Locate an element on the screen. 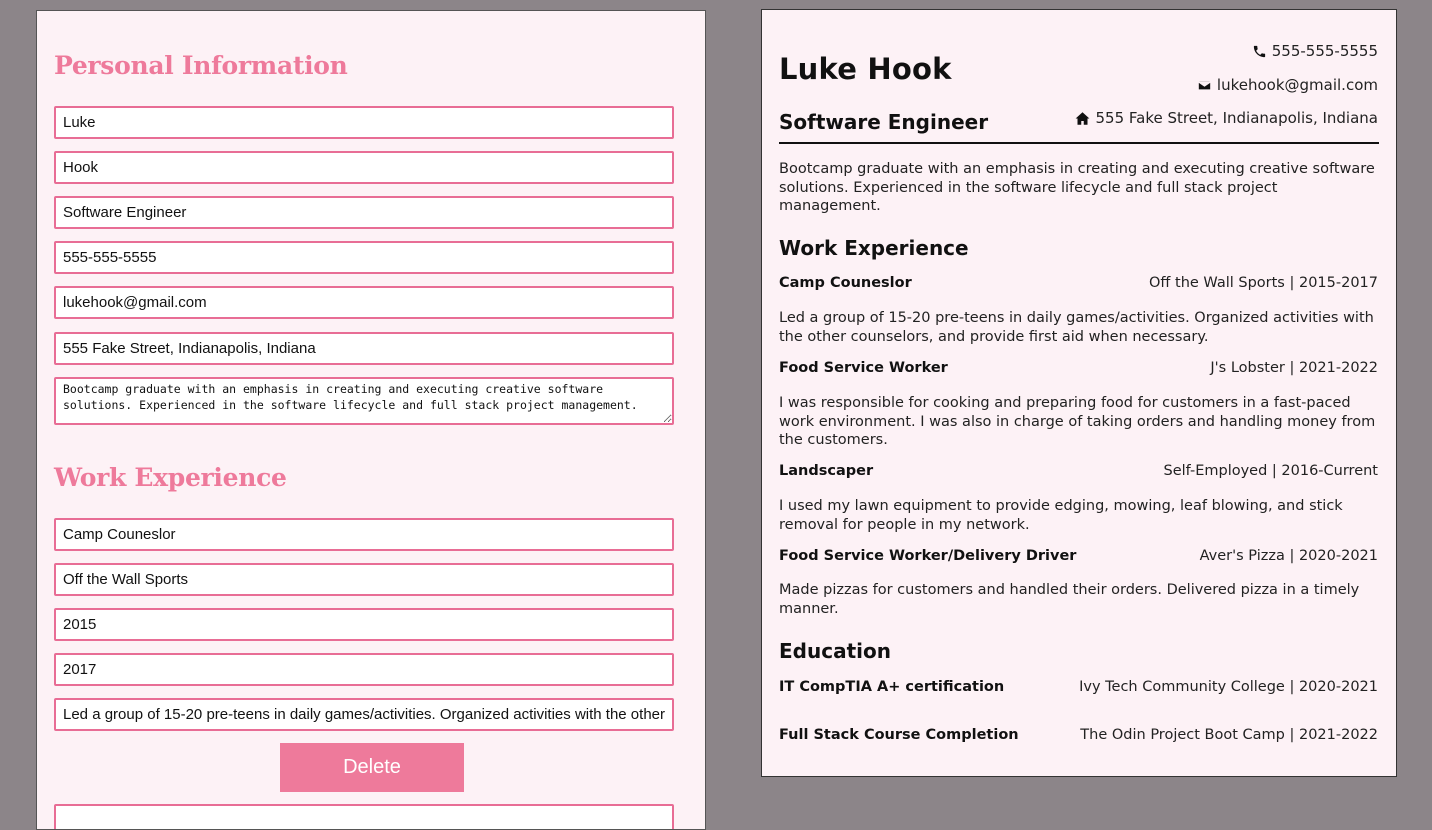  job-company-dates: Self-Employed | 2016-Current is located at coordinates (1271, 471).